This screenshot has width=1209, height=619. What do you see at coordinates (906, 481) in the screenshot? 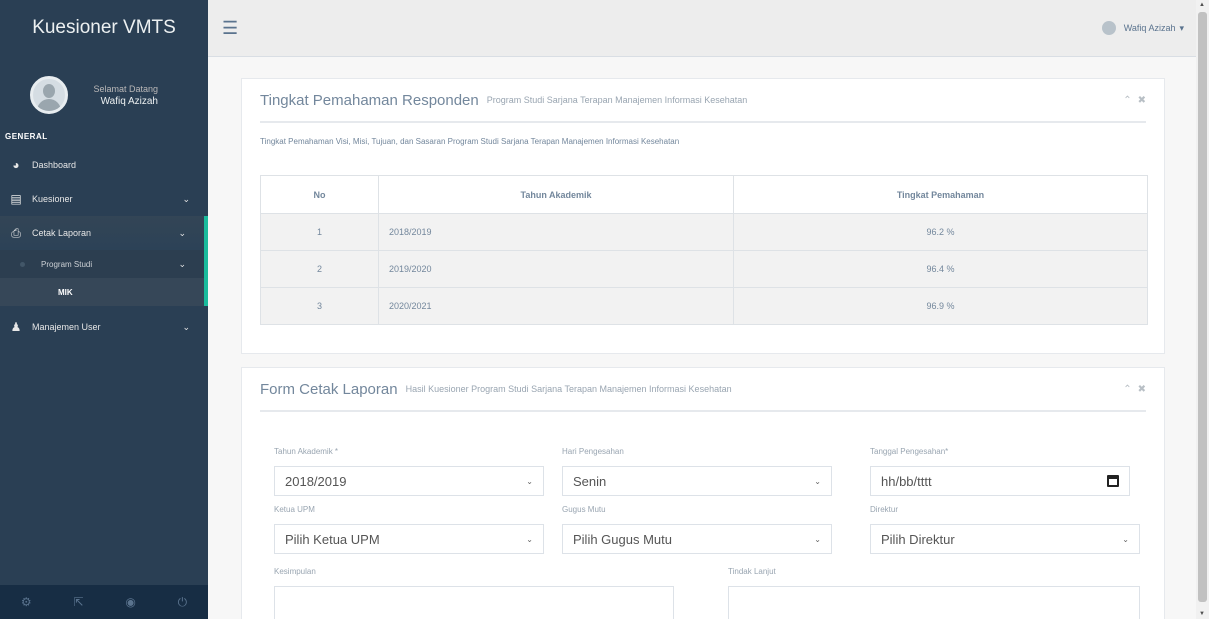
I see `date-placeholder: hh/bb/tttt` at bounding box center [906, 481].